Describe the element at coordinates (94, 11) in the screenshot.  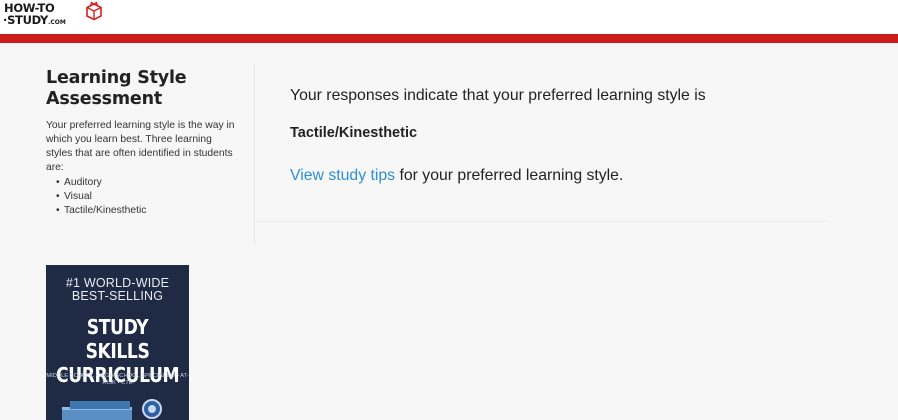
I see `box-logo-icon` at that location.